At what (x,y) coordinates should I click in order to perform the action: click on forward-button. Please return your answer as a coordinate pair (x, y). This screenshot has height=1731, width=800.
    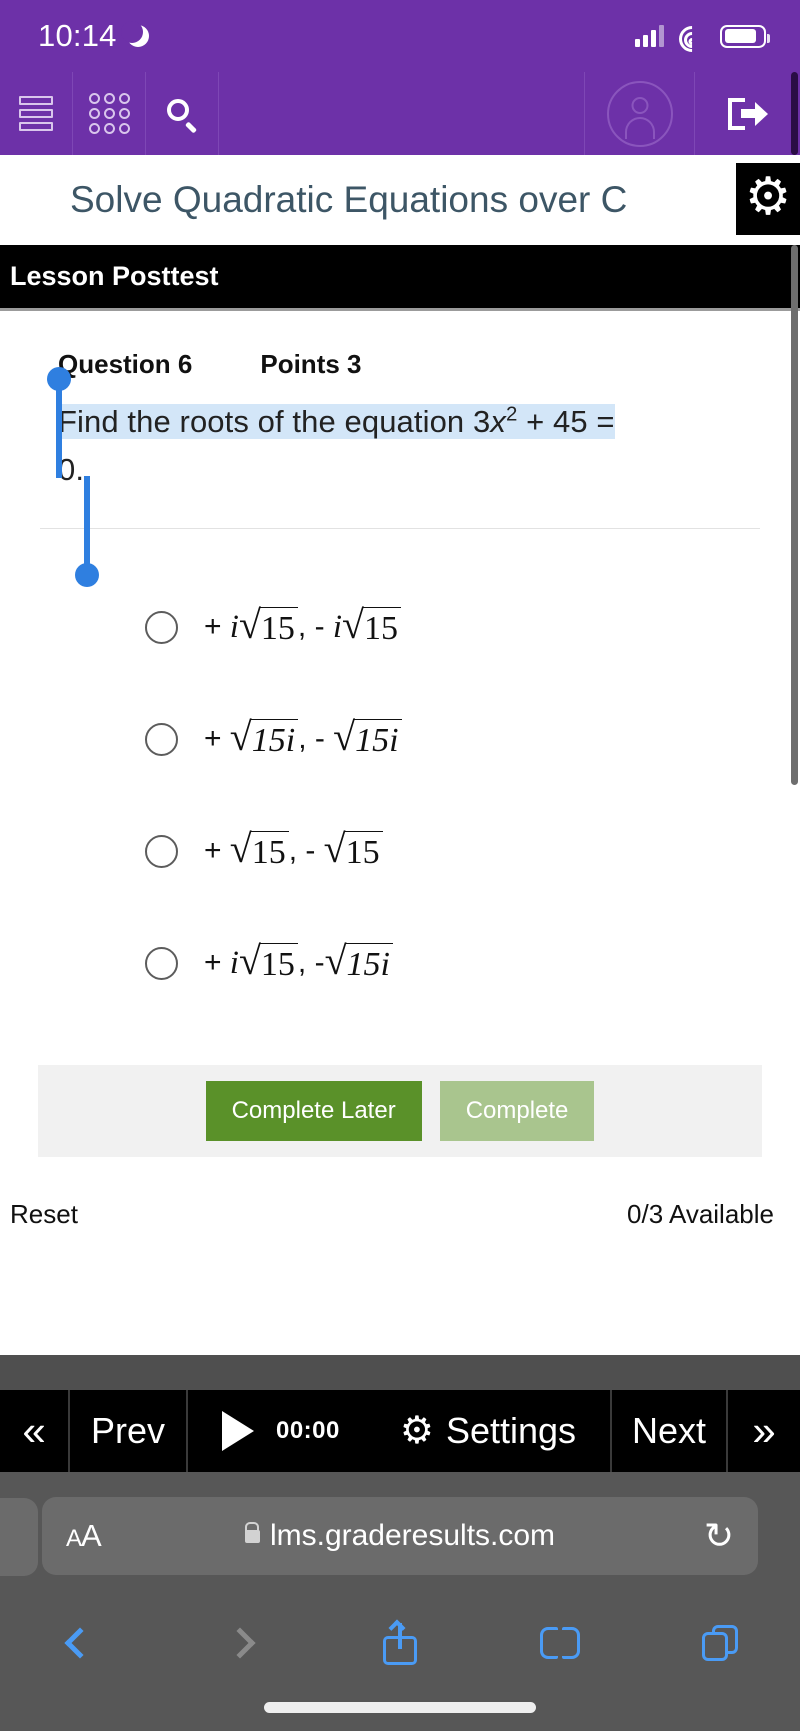
    Looking at the image, I should click on (240, 1643).